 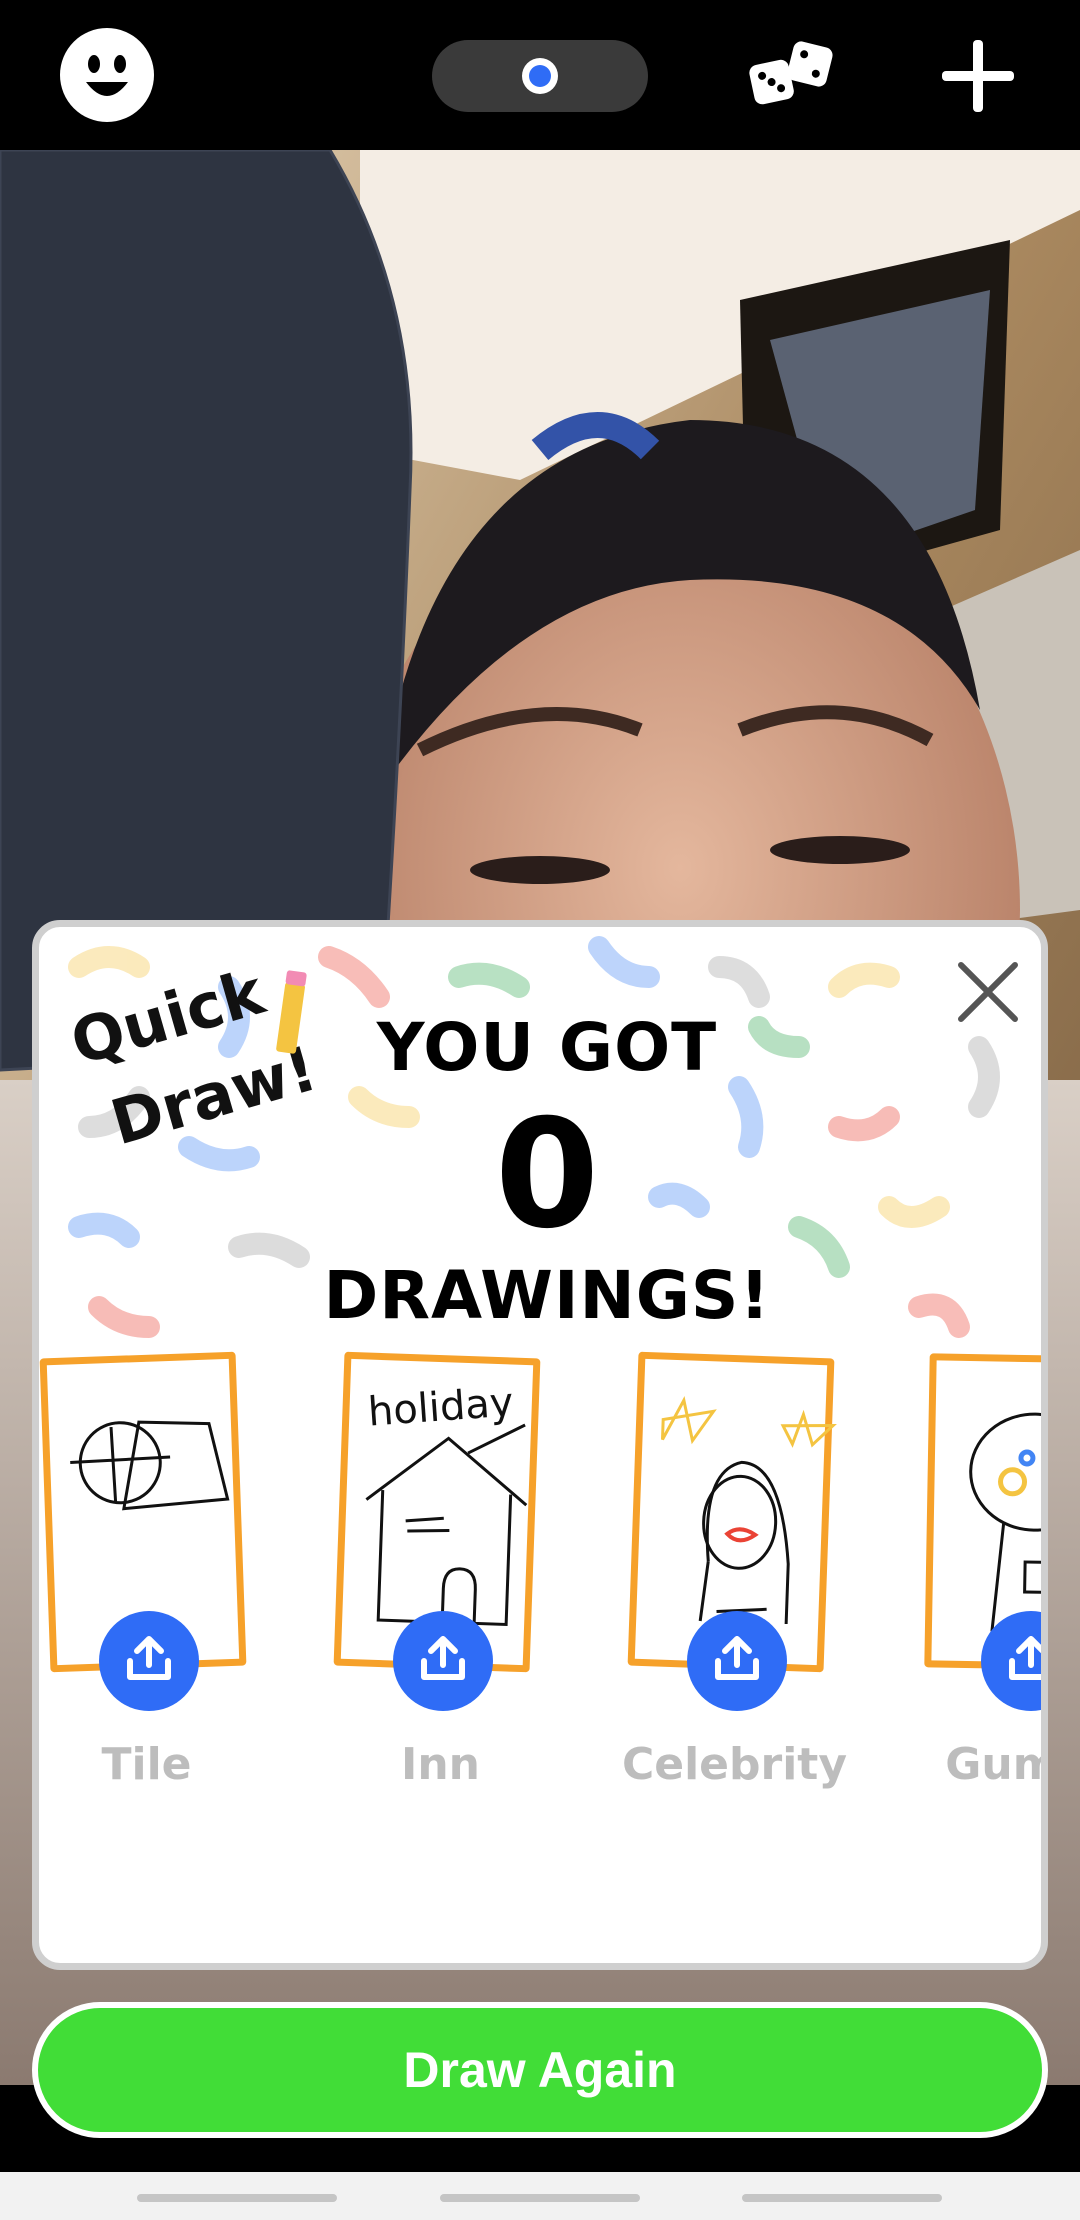 I want to click on plus-icon, so click(x=978, y=76).